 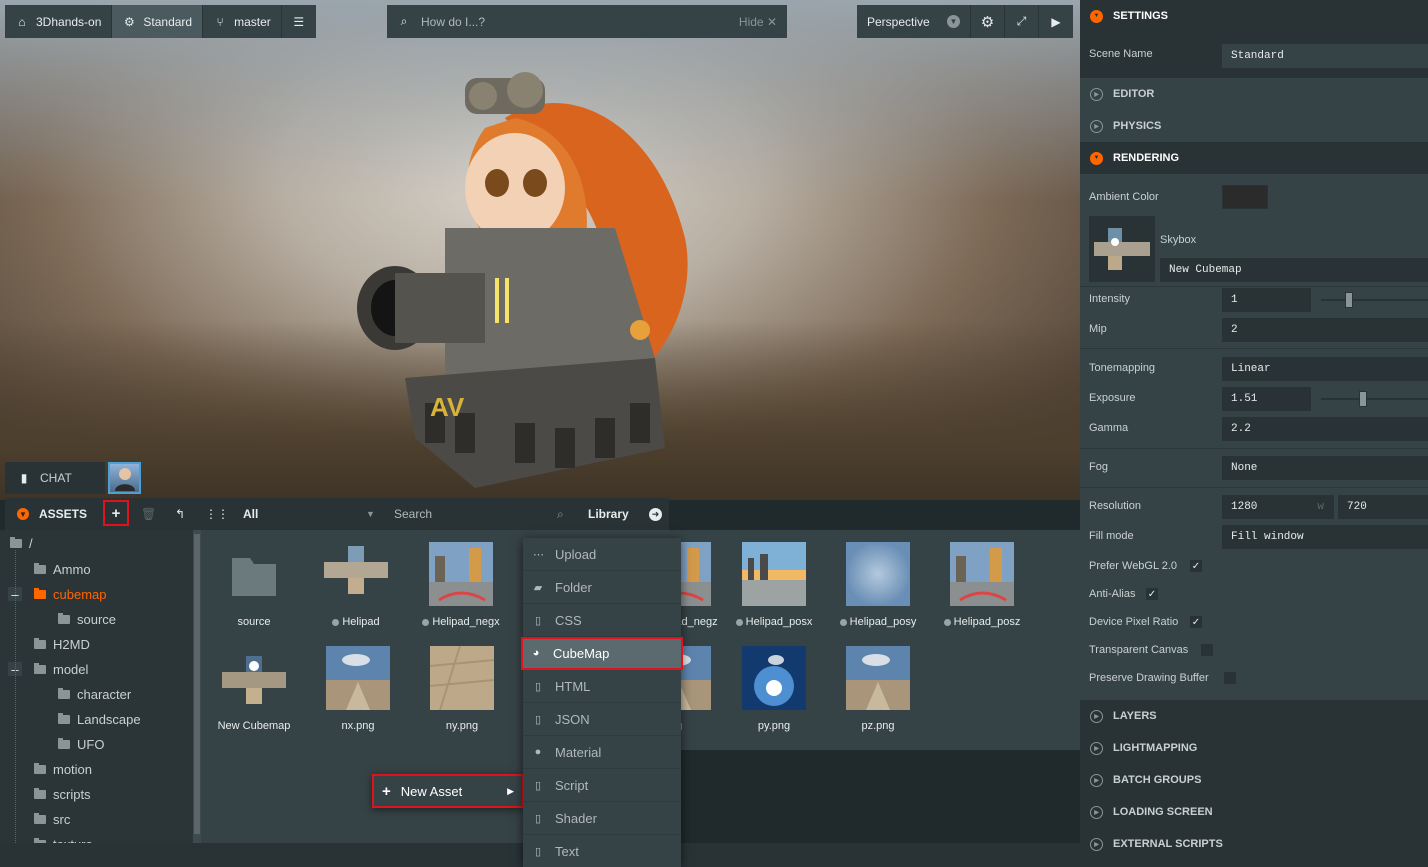 What do you see at coordinates (62, 569) in the screenshot?
I see `tree-item: Ammo` at bounding box center [62, 569].